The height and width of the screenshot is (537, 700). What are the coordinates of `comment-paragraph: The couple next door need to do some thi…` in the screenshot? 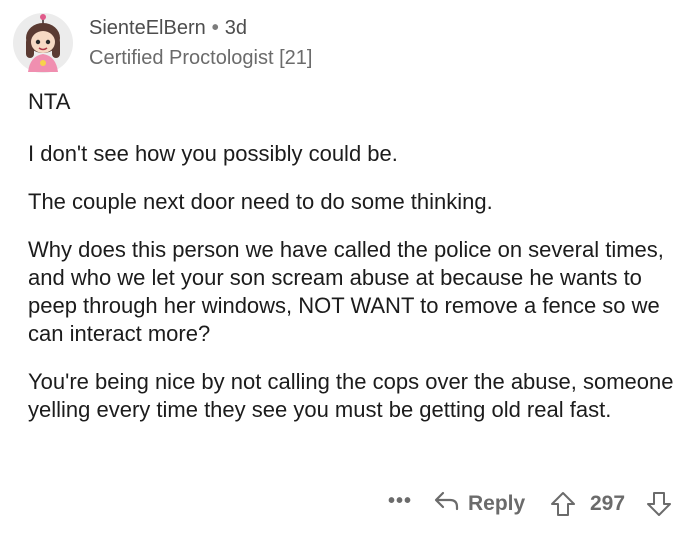 It's located at (260, 201).